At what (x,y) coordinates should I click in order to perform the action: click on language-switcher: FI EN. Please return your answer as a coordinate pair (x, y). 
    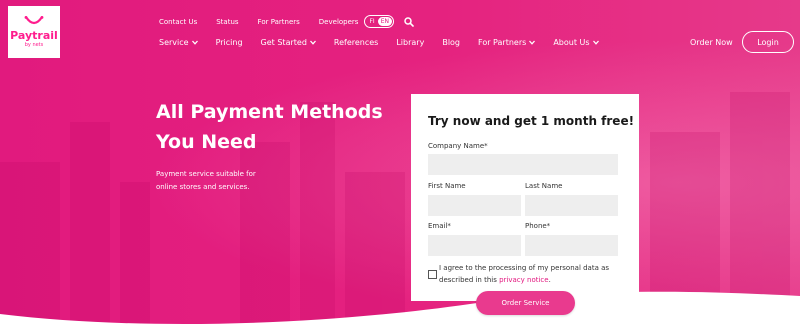
    Looking at the image, I should click on (379, 21).